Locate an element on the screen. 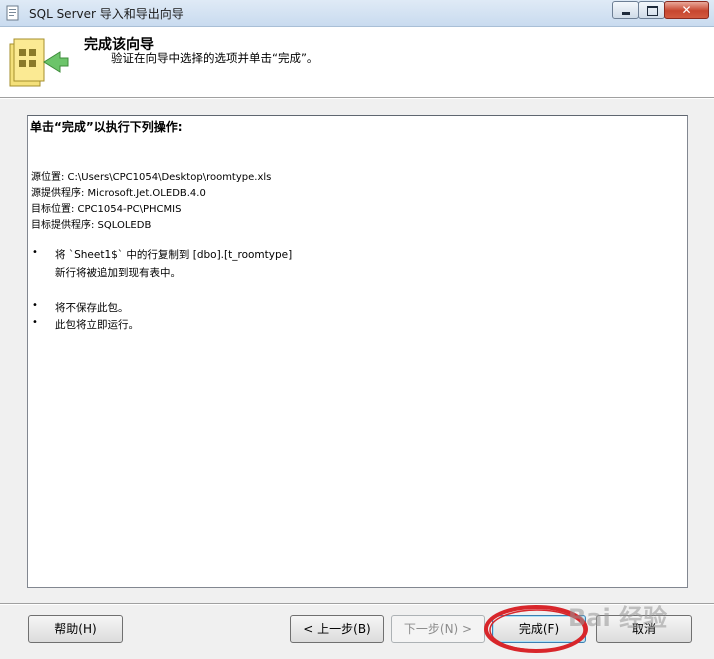  maximize-button is located at coordinates (651, 10).